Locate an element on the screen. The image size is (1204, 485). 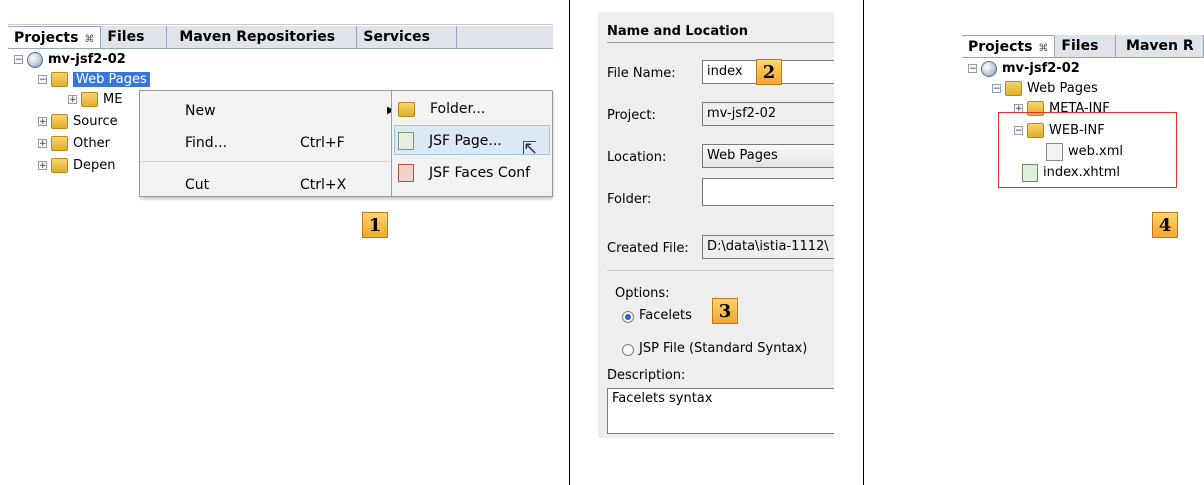
step-badge-4: 4 is located at coordinates (1165, 225).